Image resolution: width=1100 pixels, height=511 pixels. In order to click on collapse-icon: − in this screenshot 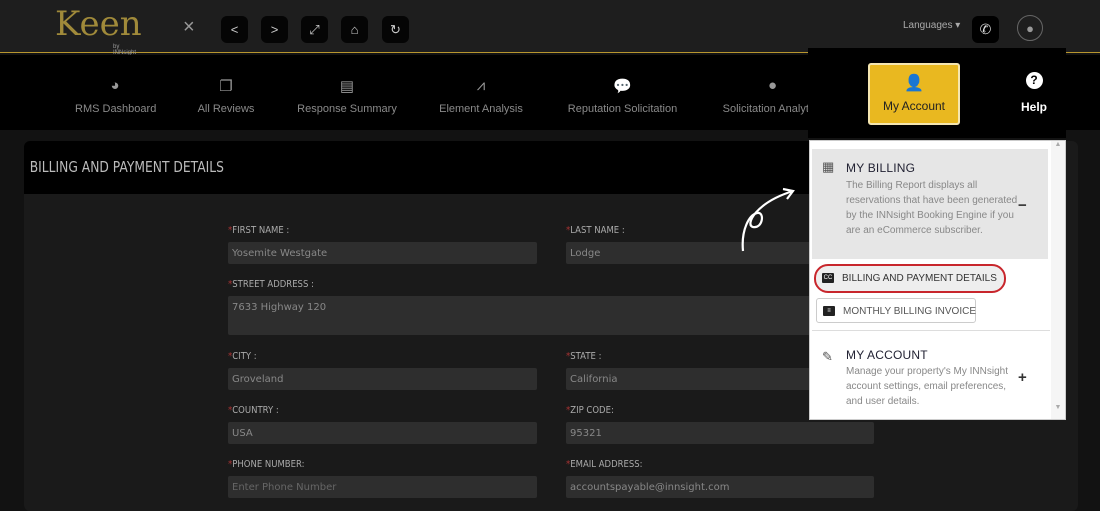, I will do `click(1022, 205)`.